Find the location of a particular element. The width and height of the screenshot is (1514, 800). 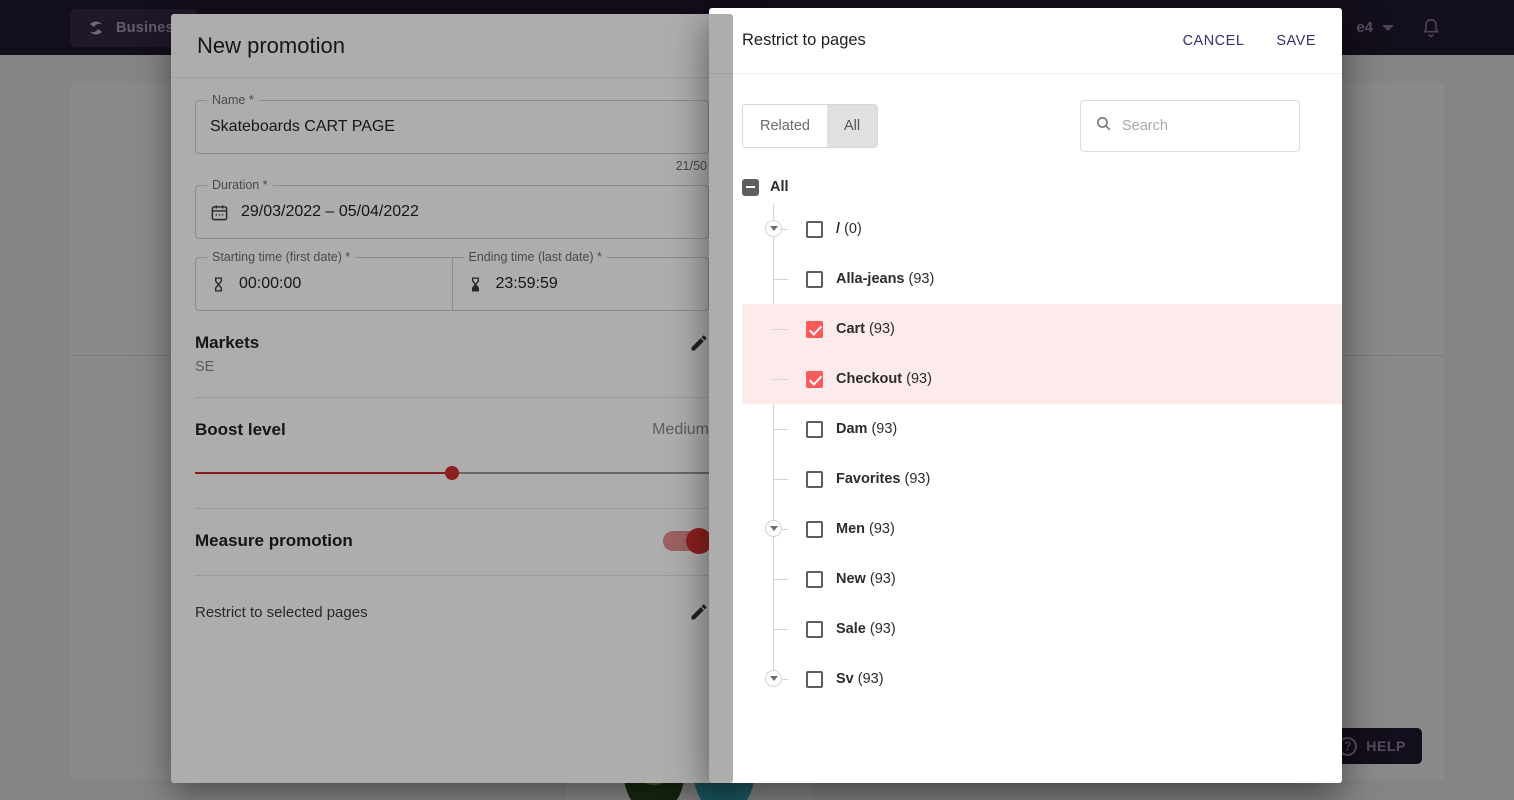

start-time-value: 00:00:00 is located at coordinates (270, 283).